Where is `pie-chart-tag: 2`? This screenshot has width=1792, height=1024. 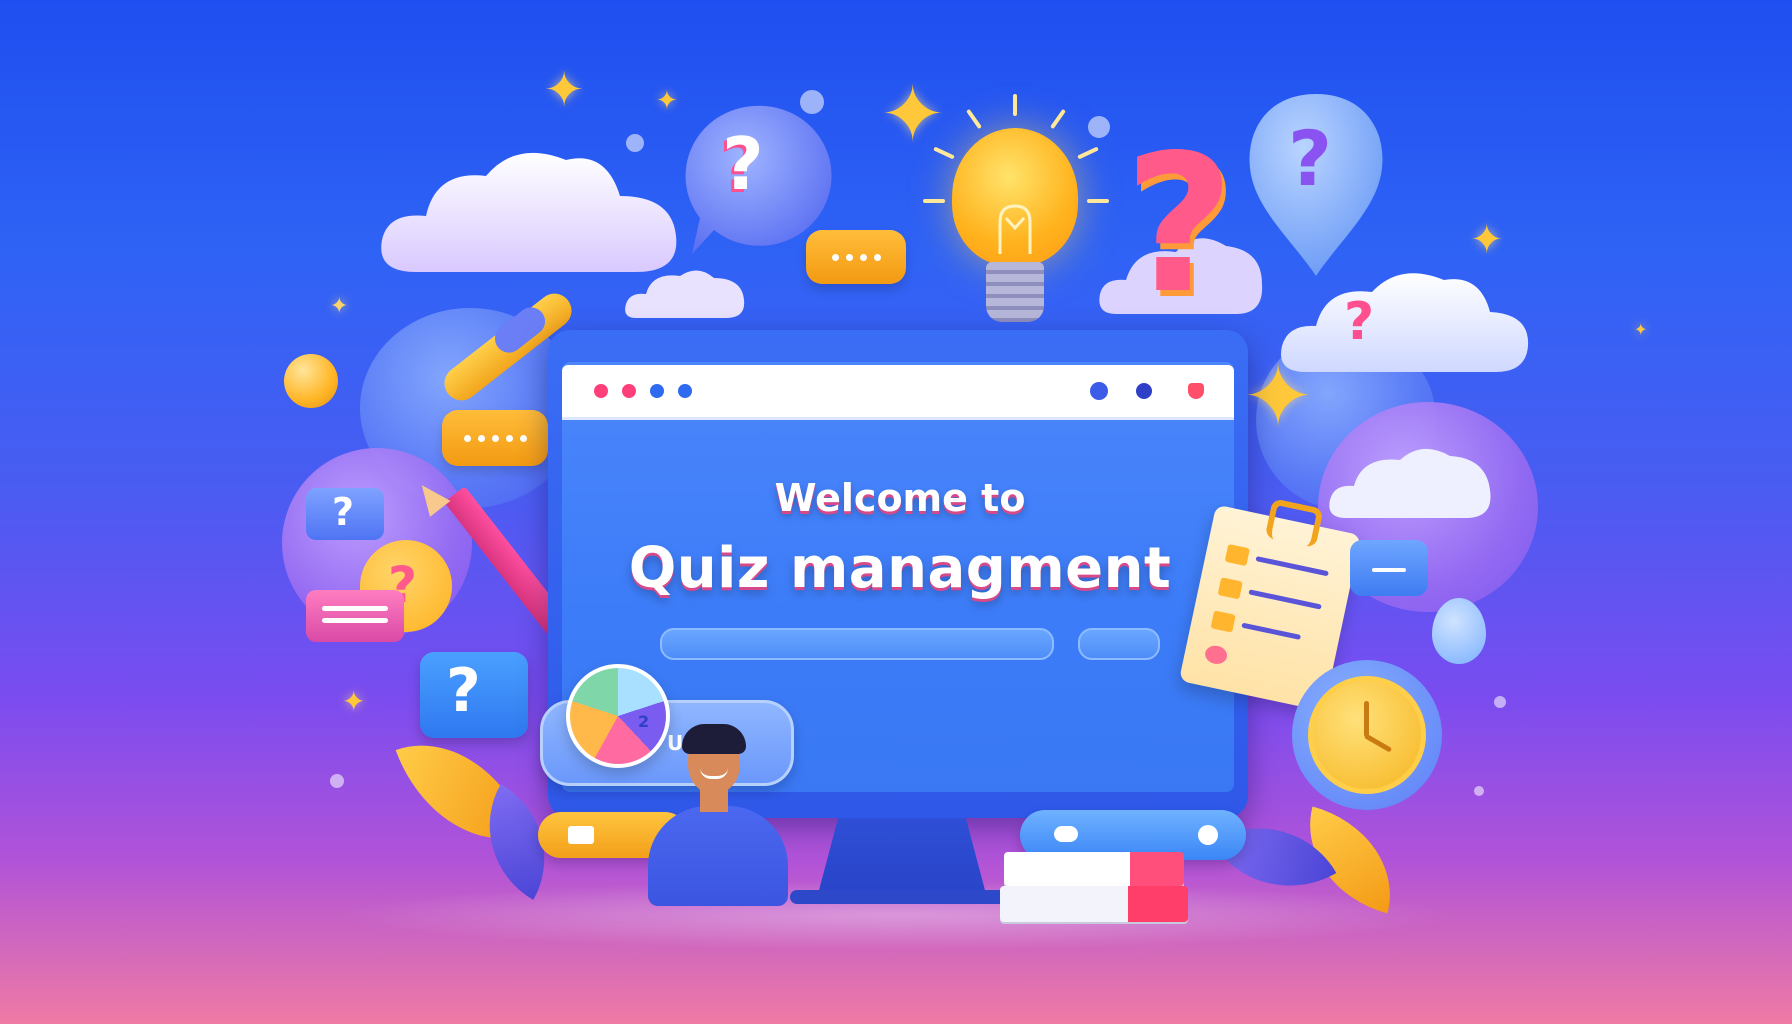 pie-chart-tag: 2 is located at coordinates (644, 721).